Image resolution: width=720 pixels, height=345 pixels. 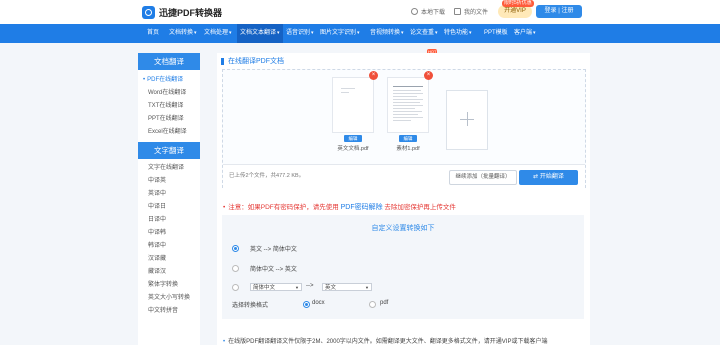 What do you see at coordinates (169, 220) in the screenshot?
I see `sidebar-item-ja-zh: 日译中` at bounding box center [169, 220].